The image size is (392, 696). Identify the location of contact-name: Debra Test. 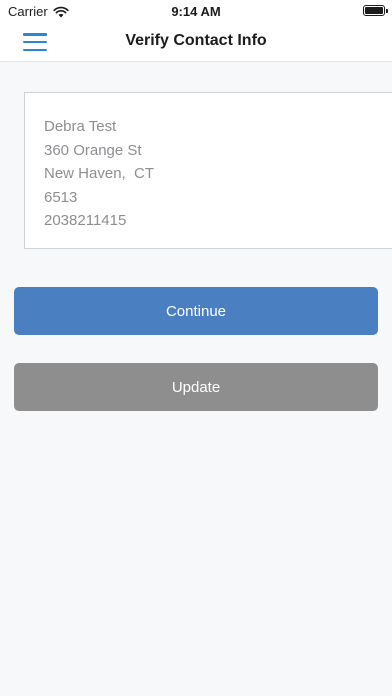
(80, 126).